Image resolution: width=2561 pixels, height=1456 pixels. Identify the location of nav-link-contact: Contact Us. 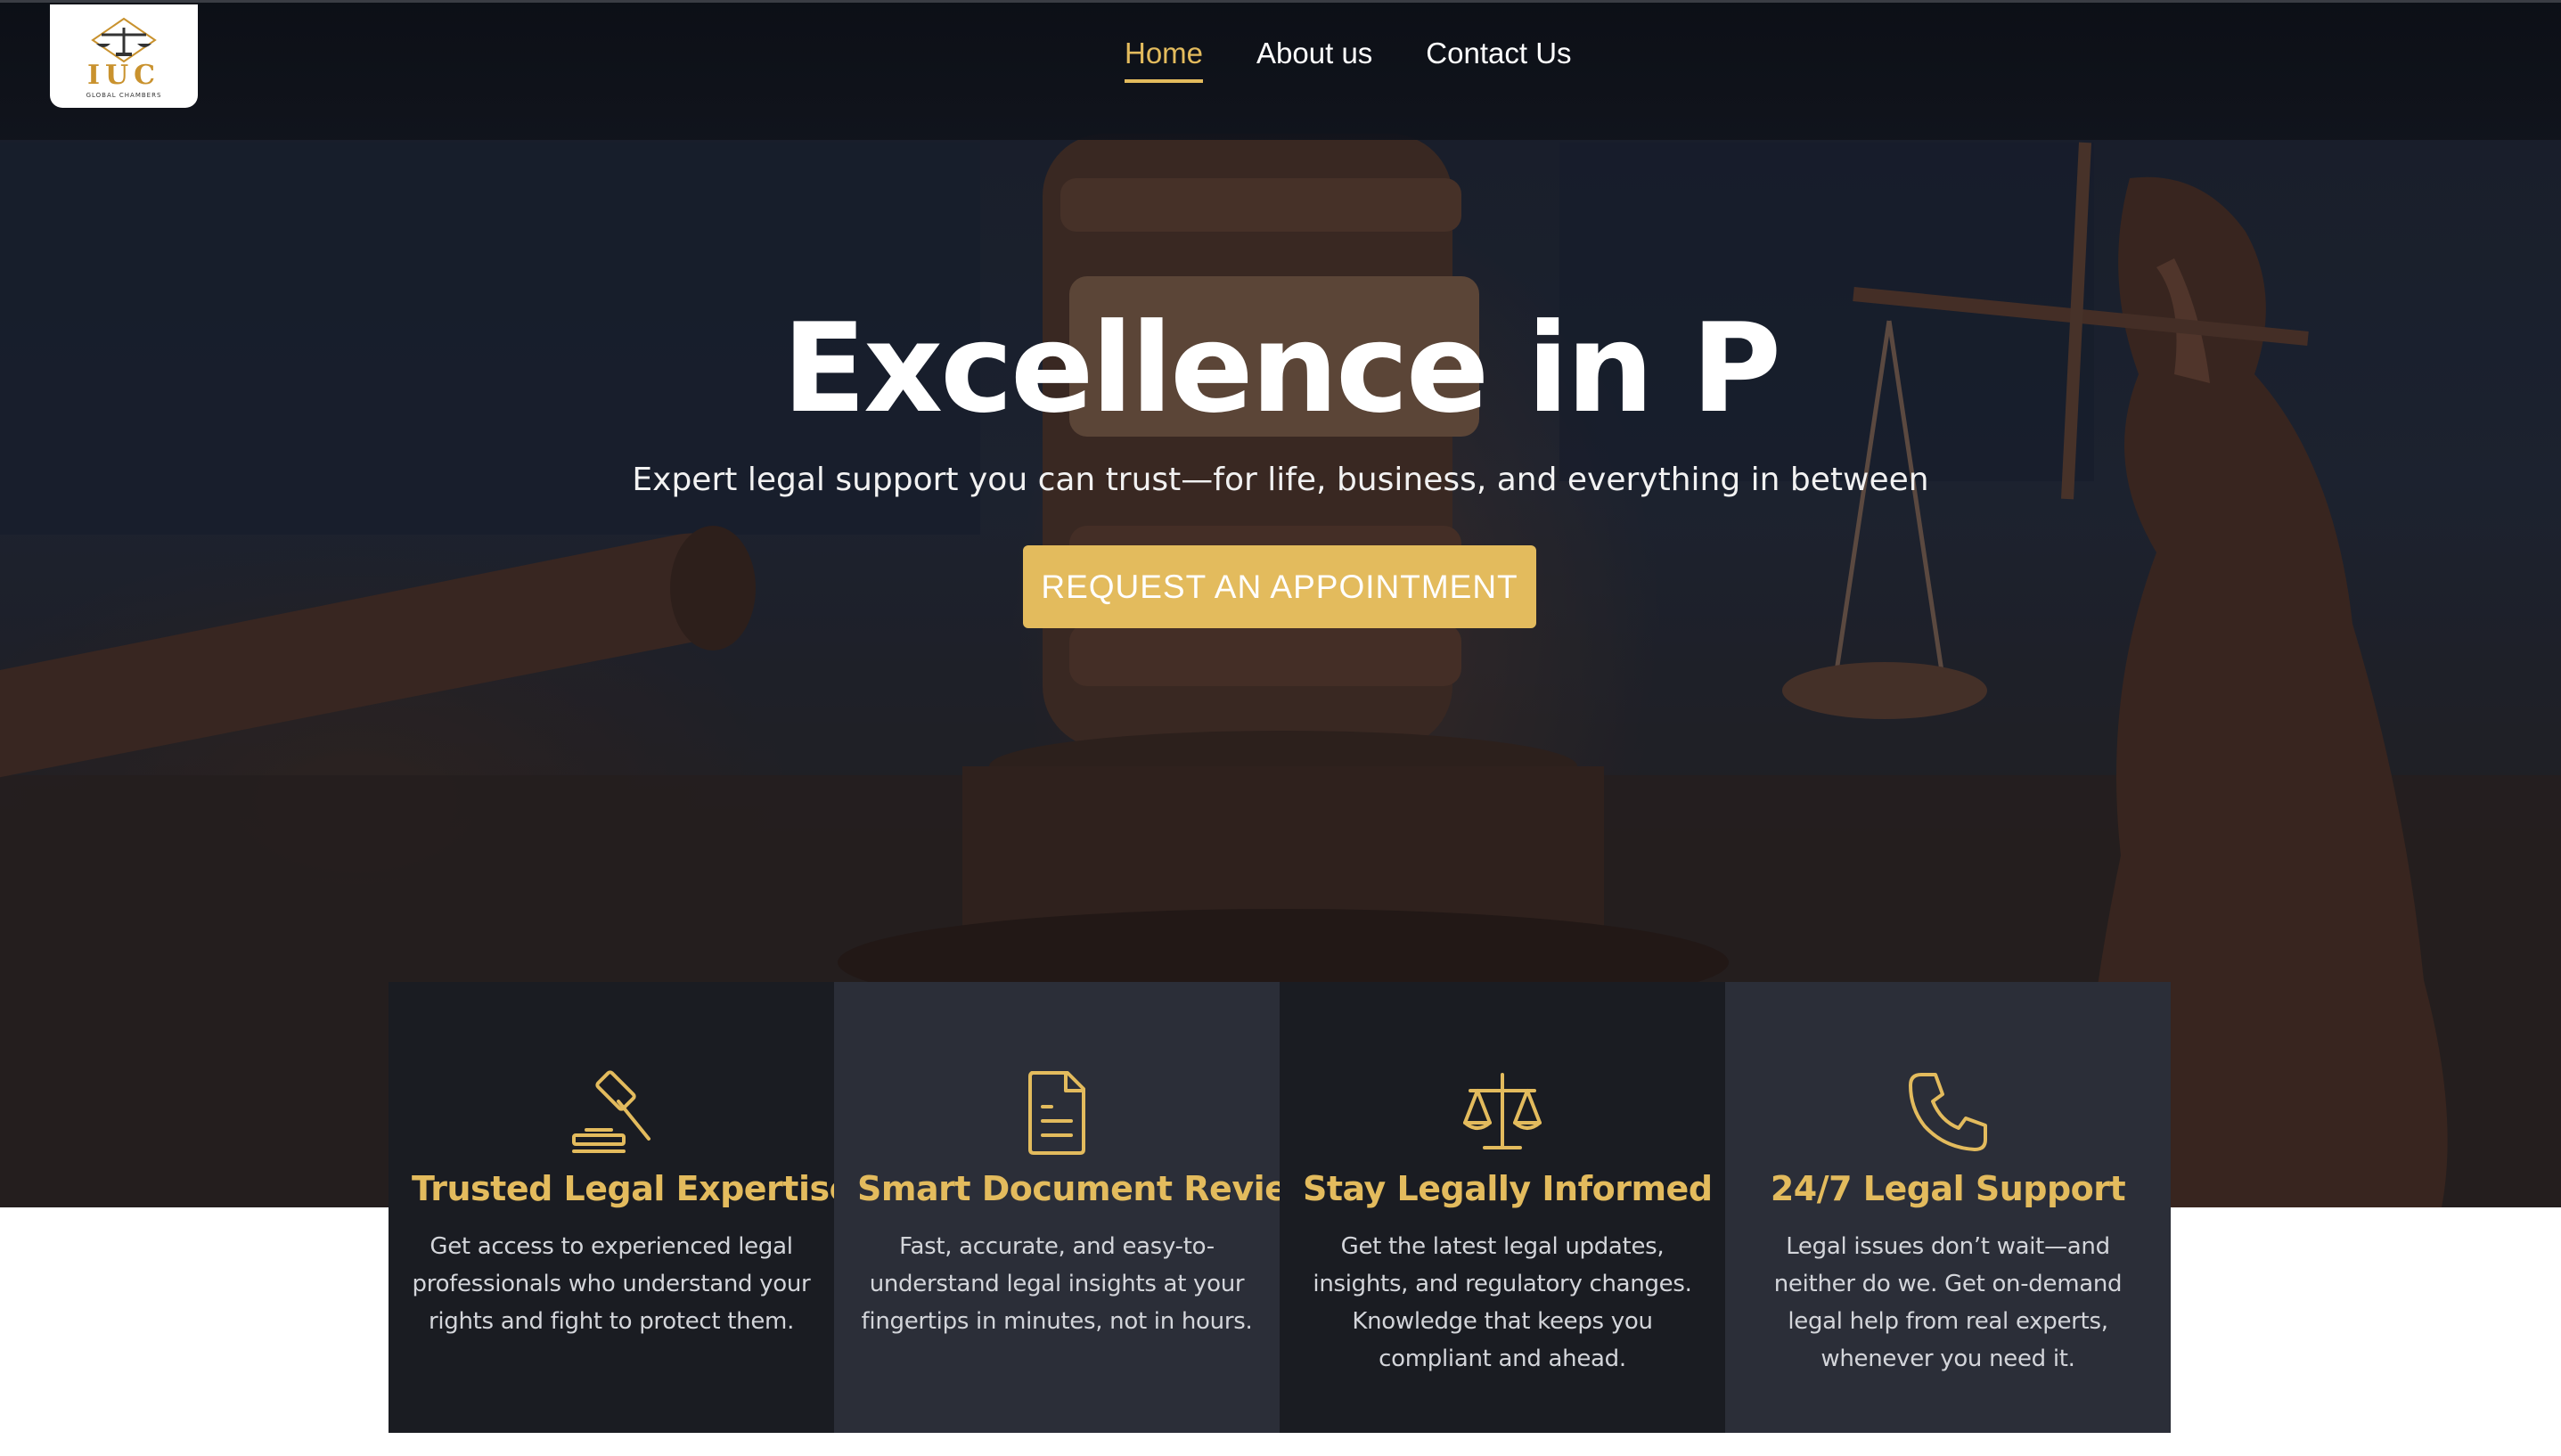
(1498, 60).